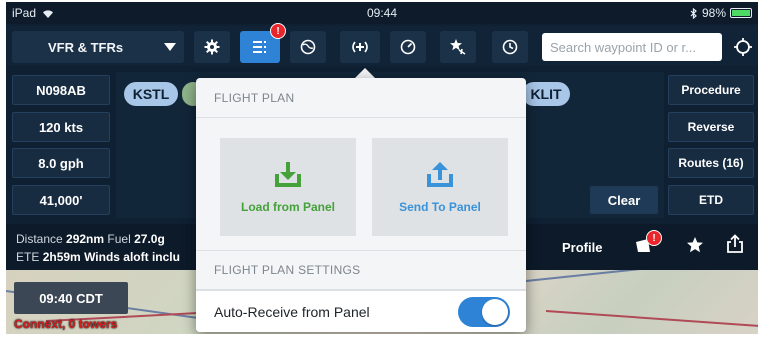 The image size is (764, 339). What do you see at coordinates (66, 324) in the screenshot?
I see `connection-status: Connext, 0 towers` at bounding box center [66, 324].